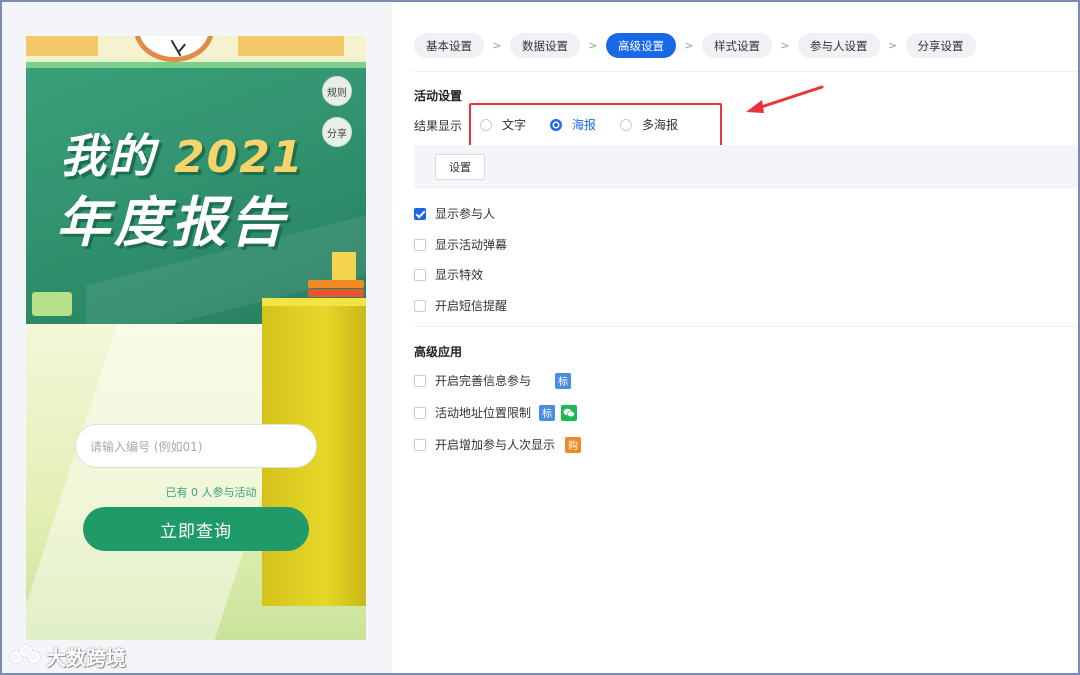  Describe the element at coordinates (460, 305) in the screenshot. I see `checkbox-sms-reminder: 开启短信提醒` at that location.